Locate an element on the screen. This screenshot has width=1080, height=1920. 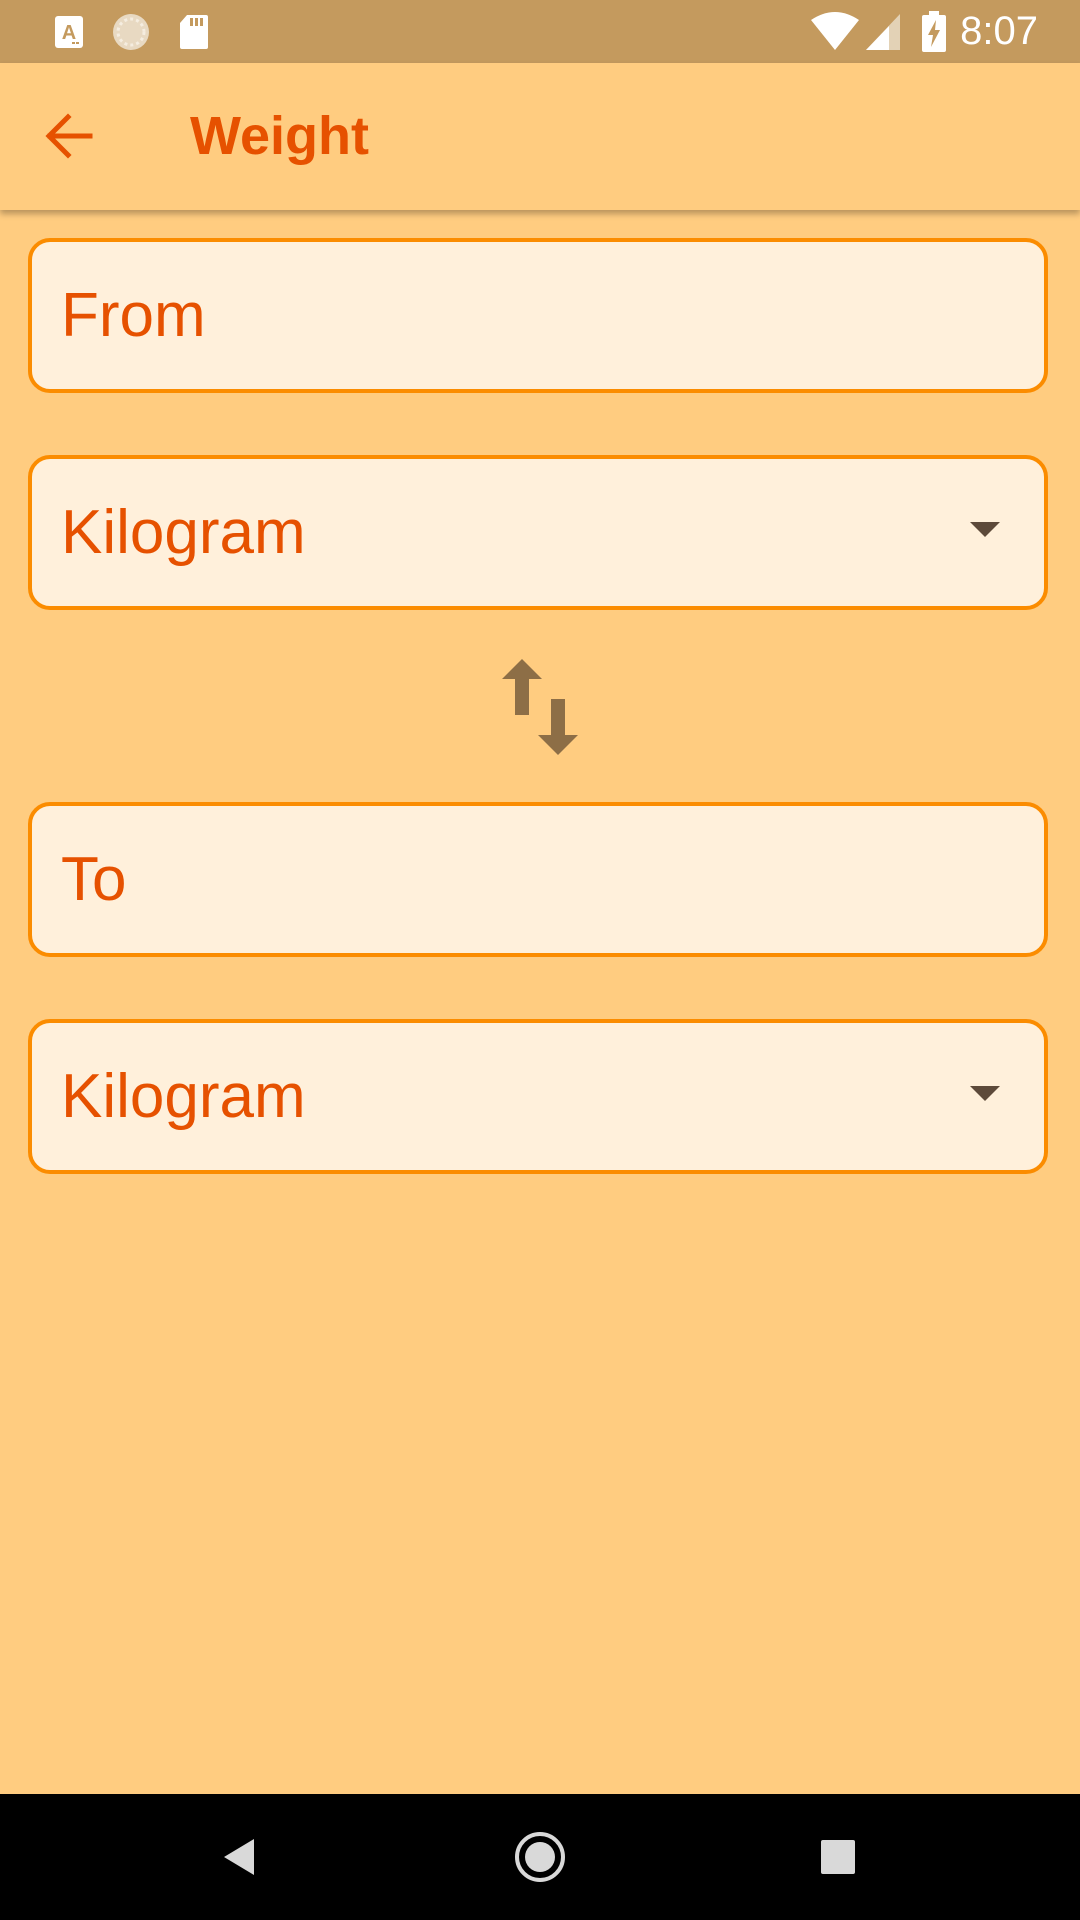
swap-units-button is located at coordinates (540, 707).